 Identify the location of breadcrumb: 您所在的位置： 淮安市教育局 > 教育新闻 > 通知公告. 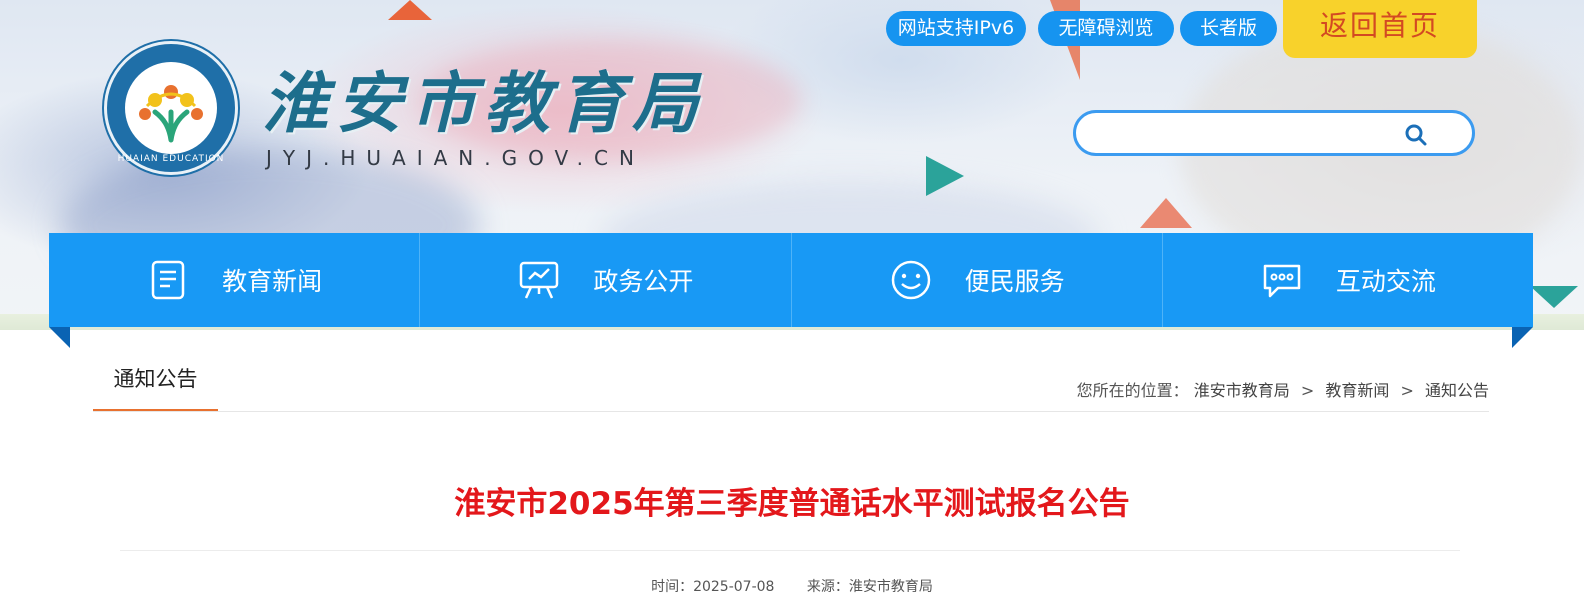
(1283, 389).